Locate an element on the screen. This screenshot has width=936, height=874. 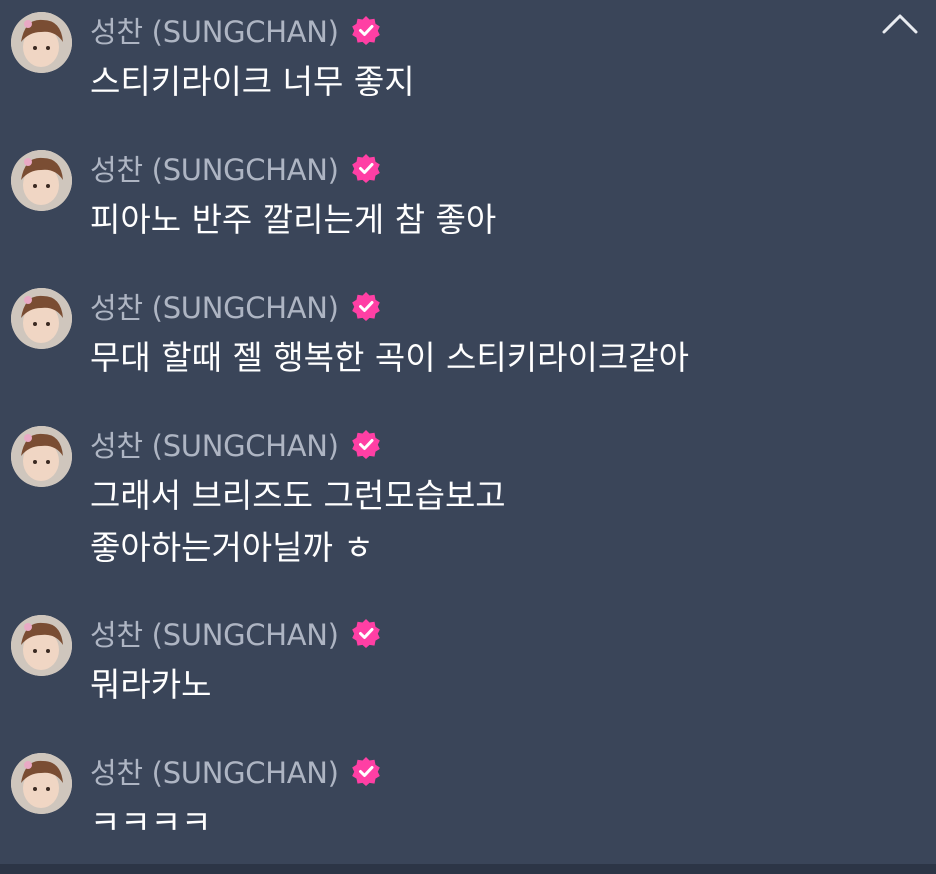
message-text: 뭐라카노 is located at coordinates (151, 684).